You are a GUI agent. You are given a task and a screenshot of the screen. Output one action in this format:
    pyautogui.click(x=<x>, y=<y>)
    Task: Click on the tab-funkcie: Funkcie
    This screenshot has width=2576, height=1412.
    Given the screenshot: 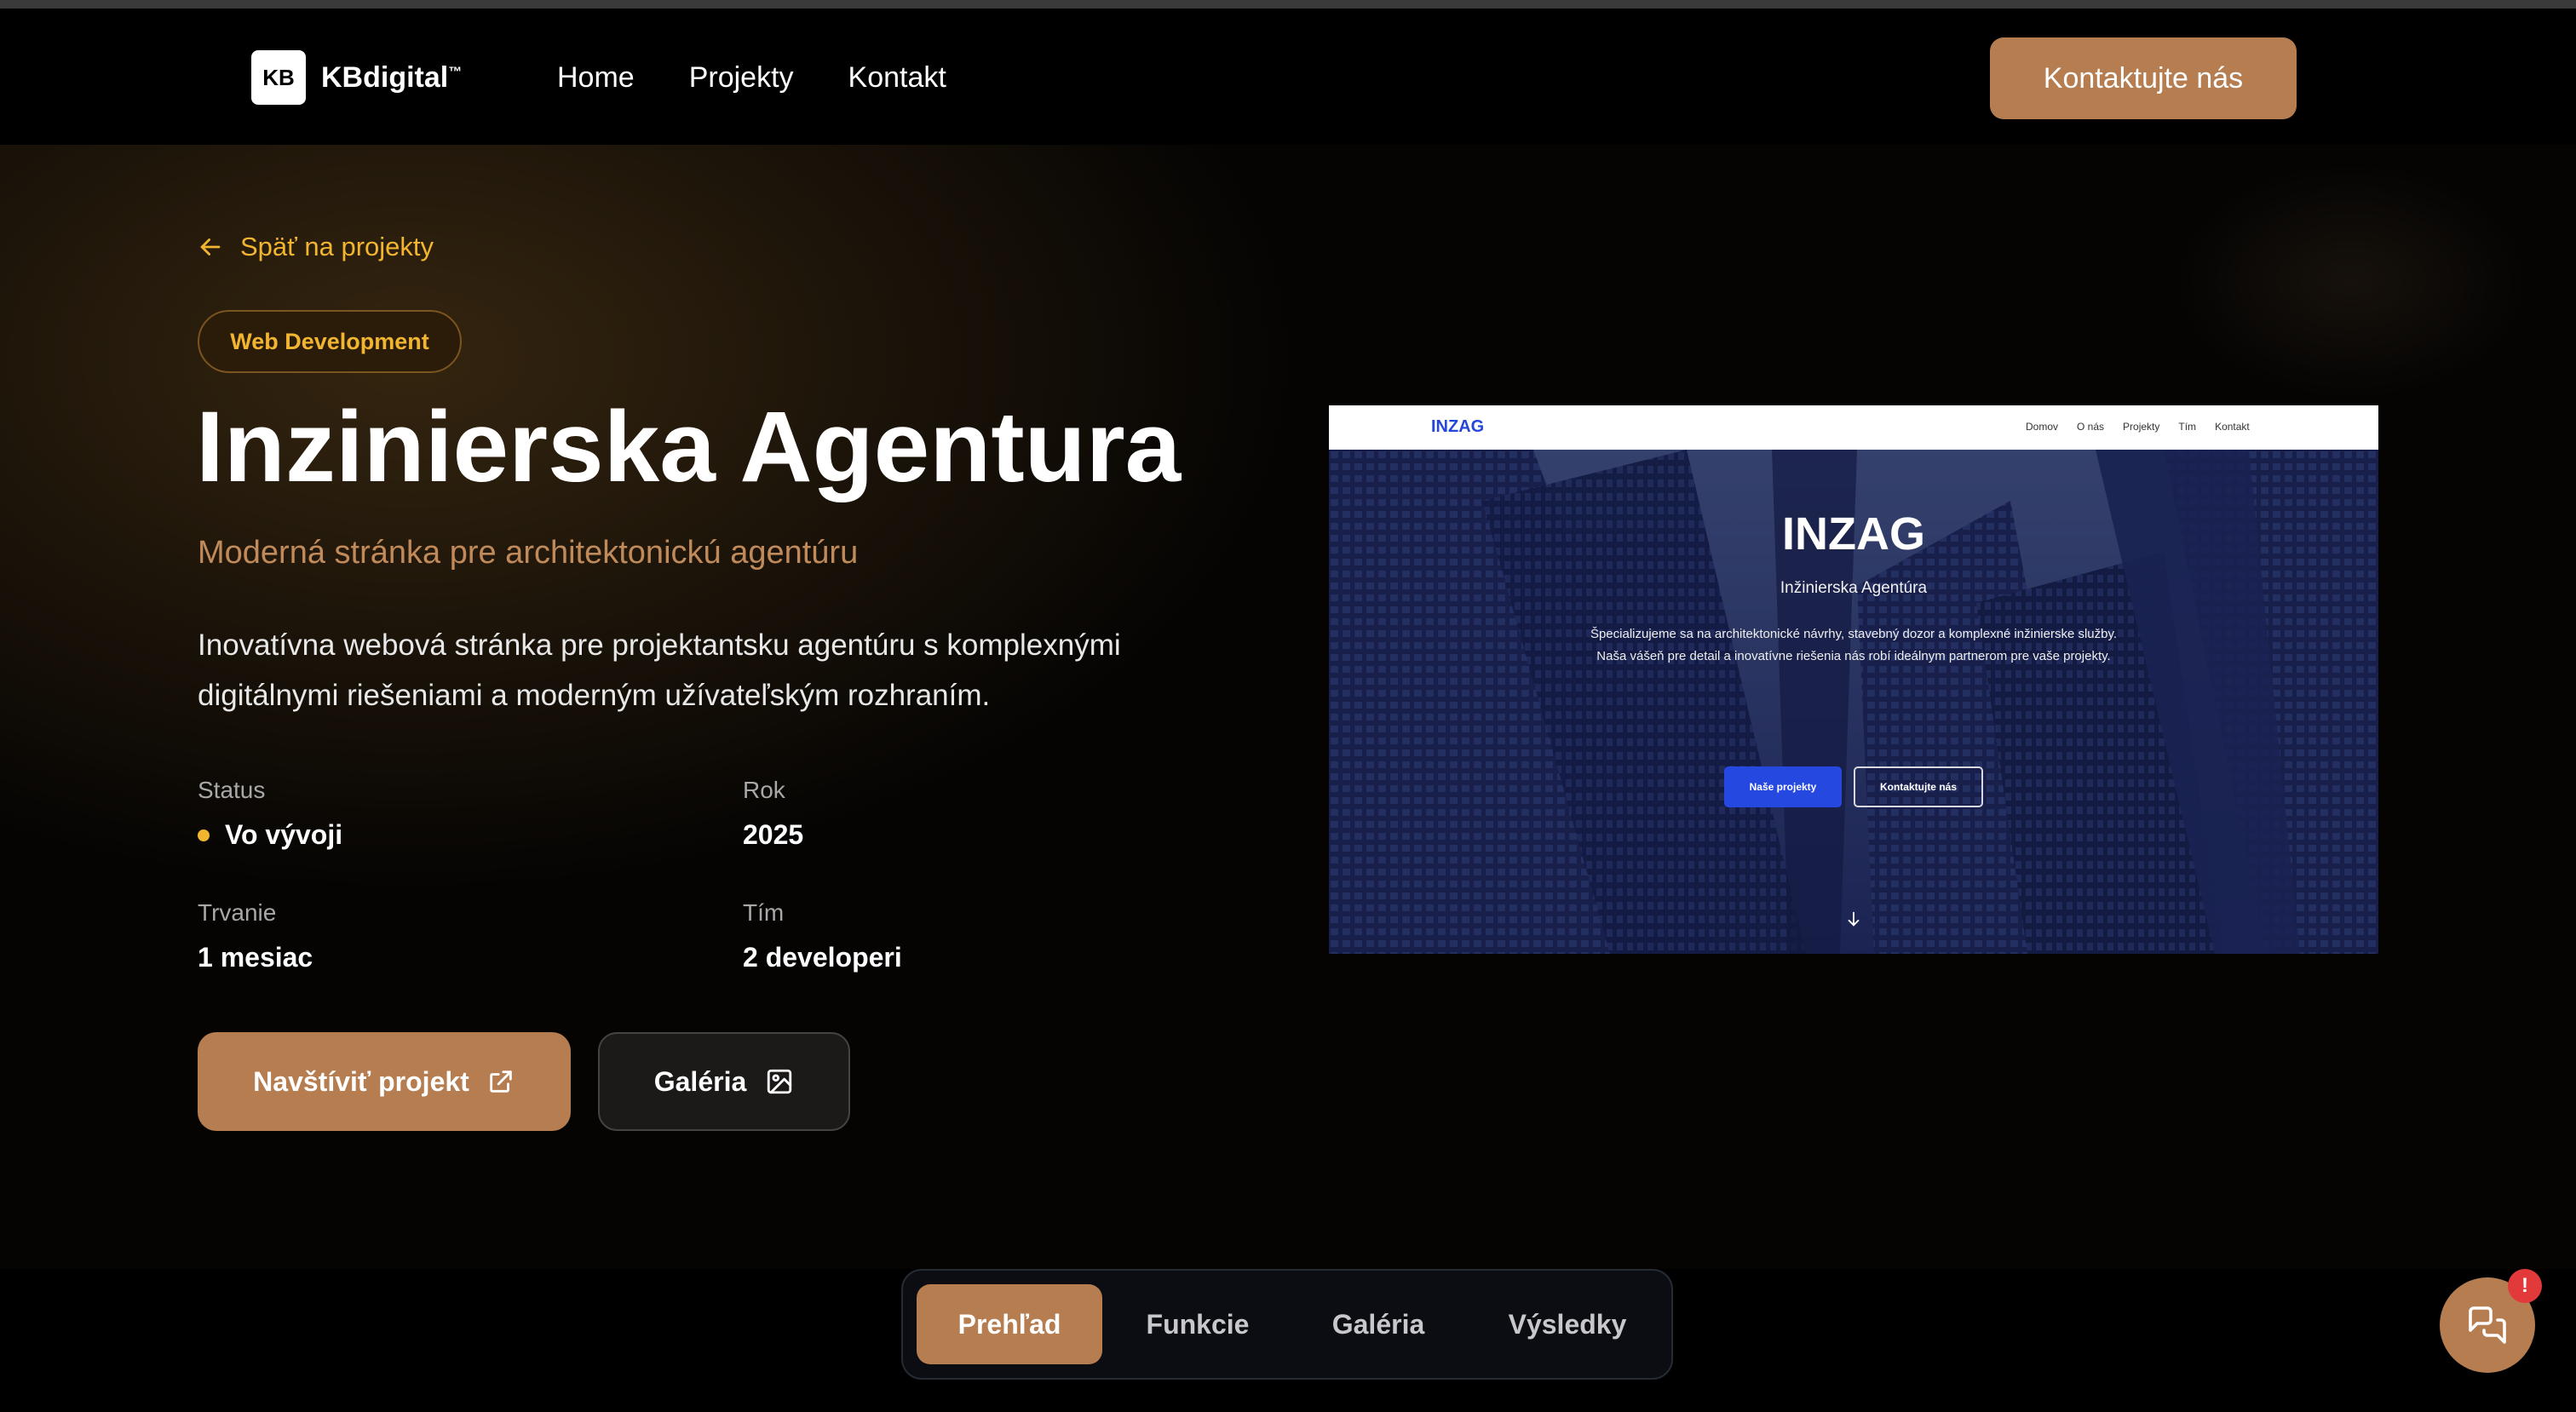 What is the action you would take?
    pyautogui.click(x=1198, y=1324)
    